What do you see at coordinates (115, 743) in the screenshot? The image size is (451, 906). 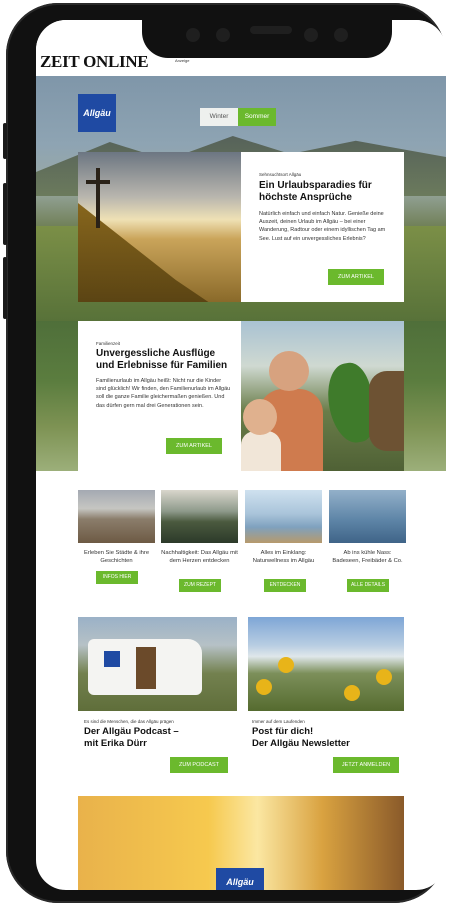 I see `podcast-title-line2: mit Erika Dürr` at bounding box center [115, 743].